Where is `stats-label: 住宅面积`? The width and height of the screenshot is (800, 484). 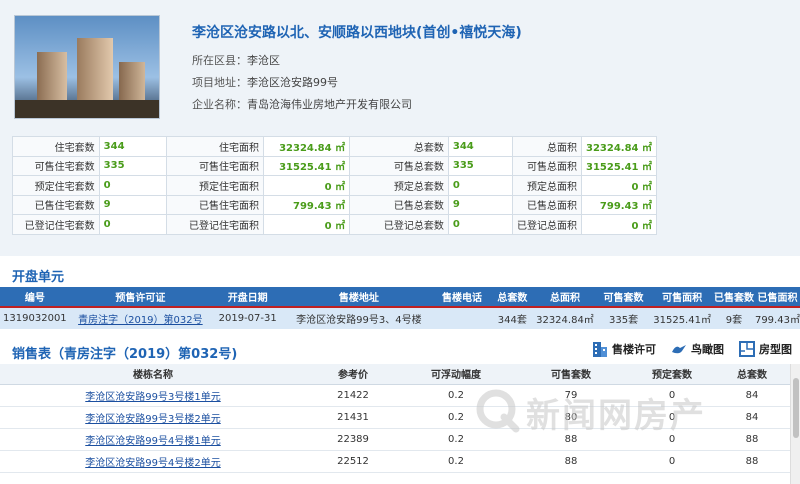 stats-label: 住宅面积 is located at coordinates (215, 146).